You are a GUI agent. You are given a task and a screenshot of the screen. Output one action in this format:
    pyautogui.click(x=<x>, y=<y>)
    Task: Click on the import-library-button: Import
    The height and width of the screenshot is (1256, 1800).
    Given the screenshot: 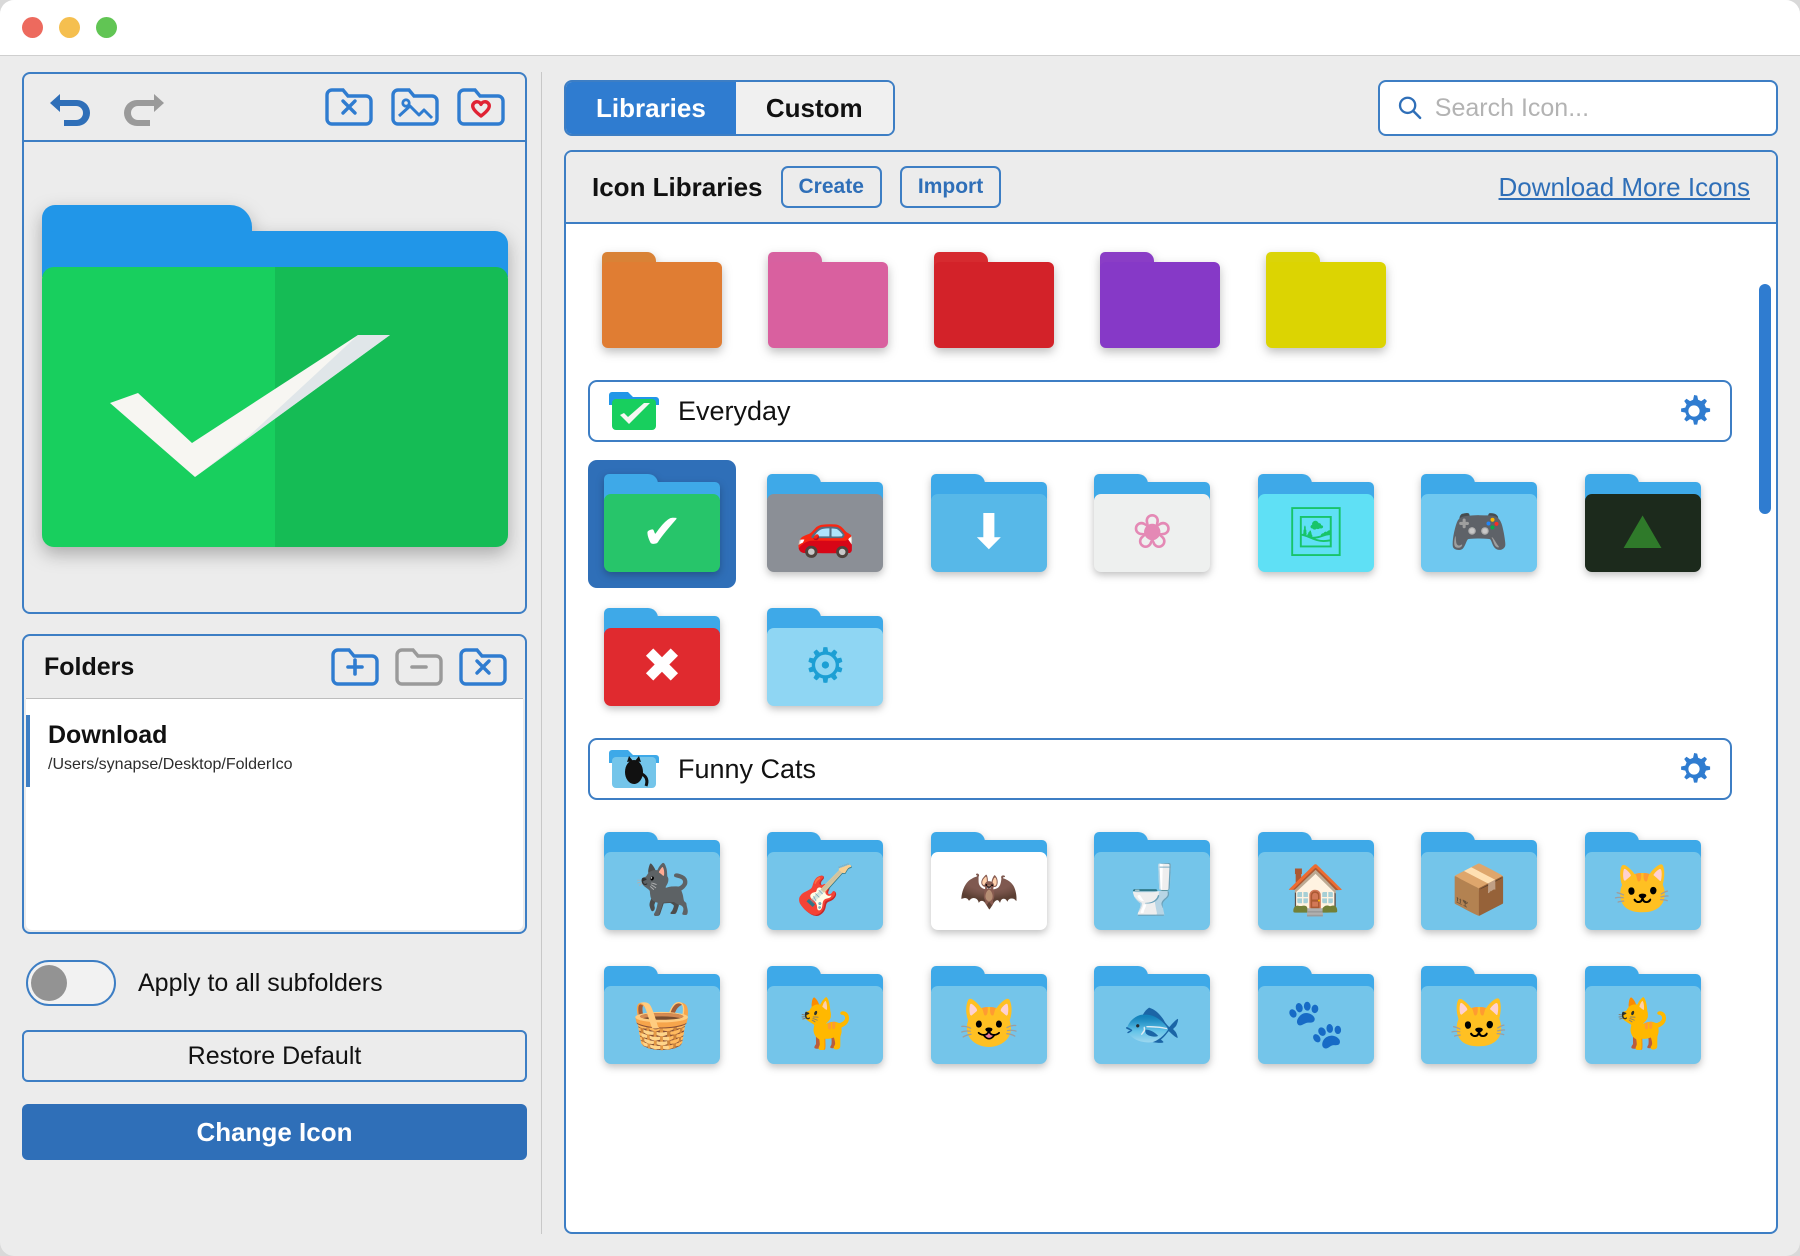 What is the action you would take?
    pyautogui.click(x=950, y=187)
    